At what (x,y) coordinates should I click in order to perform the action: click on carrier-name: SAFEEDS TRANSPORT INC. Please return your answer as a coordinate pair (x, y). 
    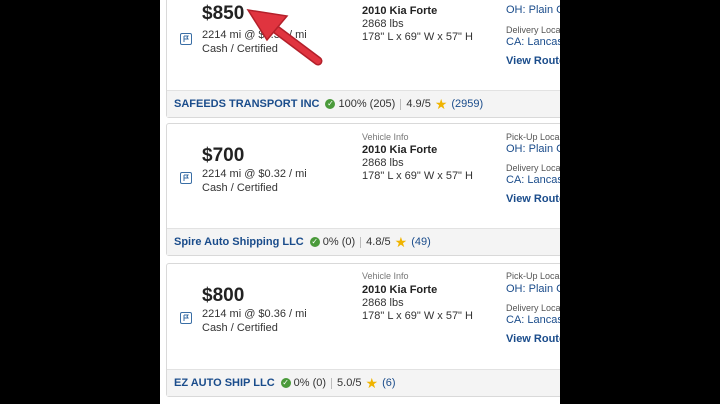
    Looking at the image, I should click on (246, 104).